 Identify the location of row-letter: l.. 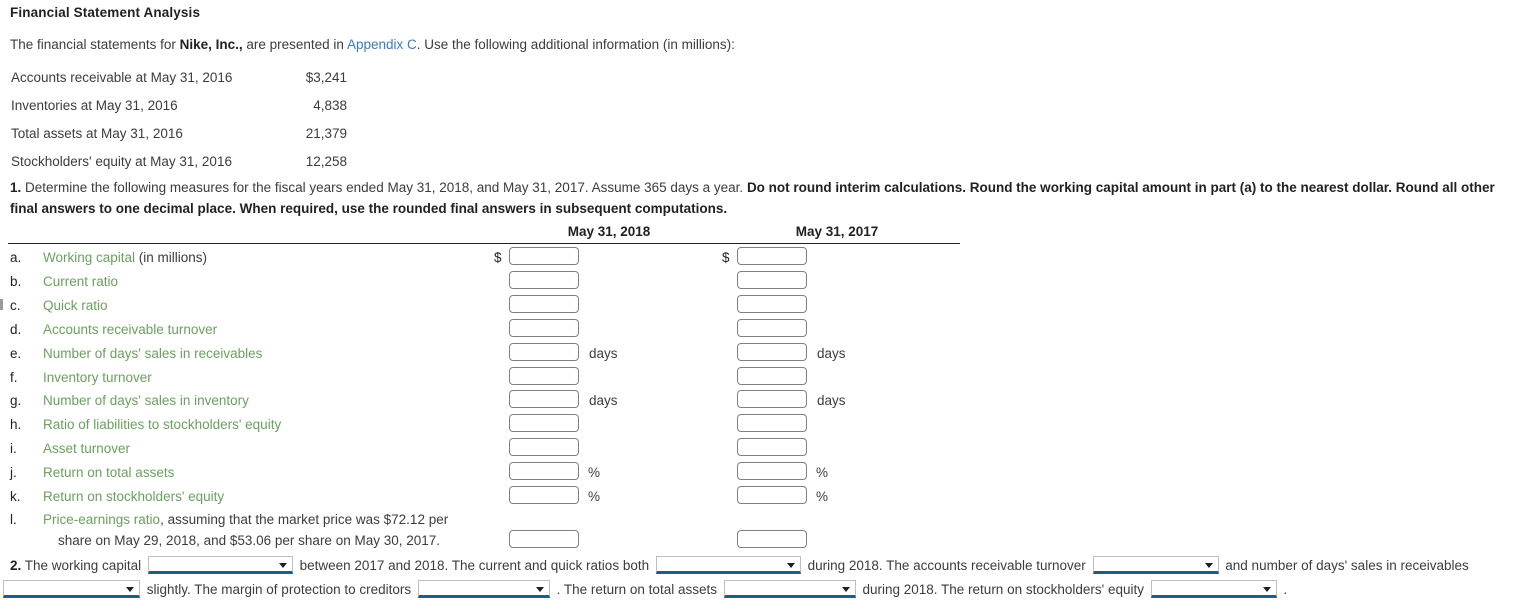
(13, 519).